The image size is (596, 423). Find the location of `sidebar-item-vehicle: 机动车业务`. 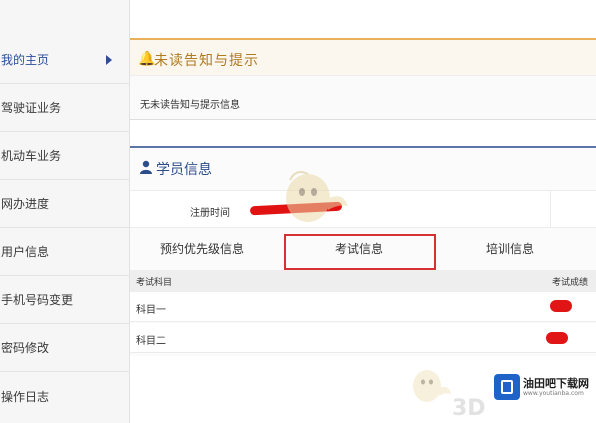

sidebar-item-vehicle: 机动车业务 is located at coordinates (65, 156).